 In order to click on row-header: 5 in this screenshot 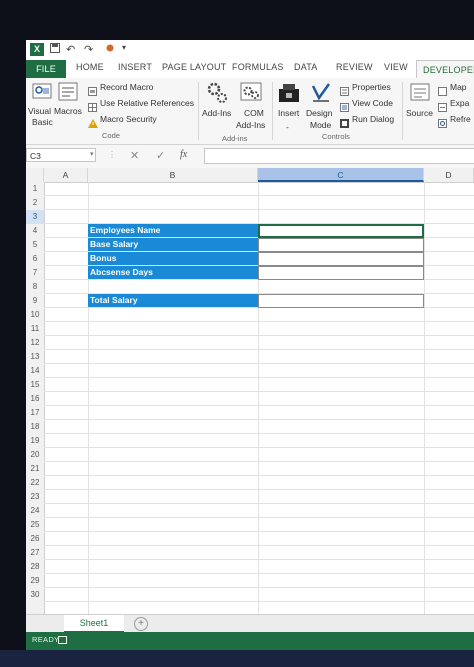, I will do `click(35, 245)`.